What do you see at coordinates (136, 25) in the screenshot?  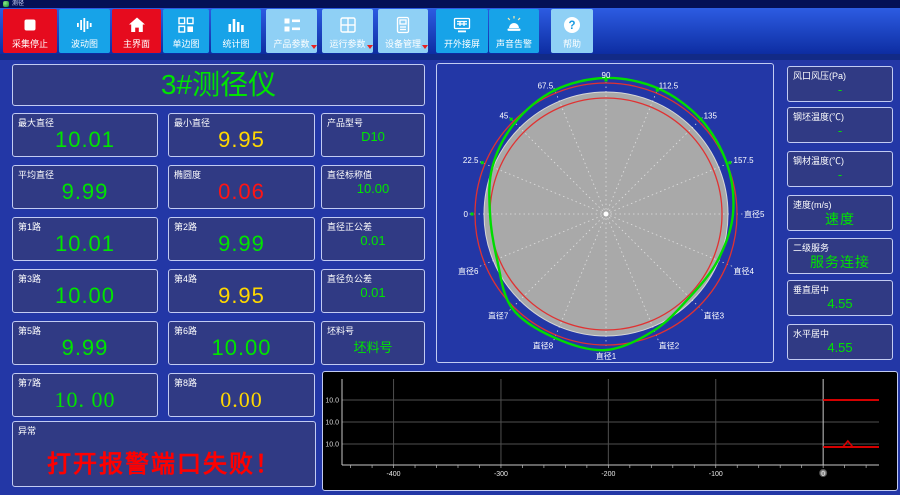 I see `home-icon` at bounding box center [136, 25].